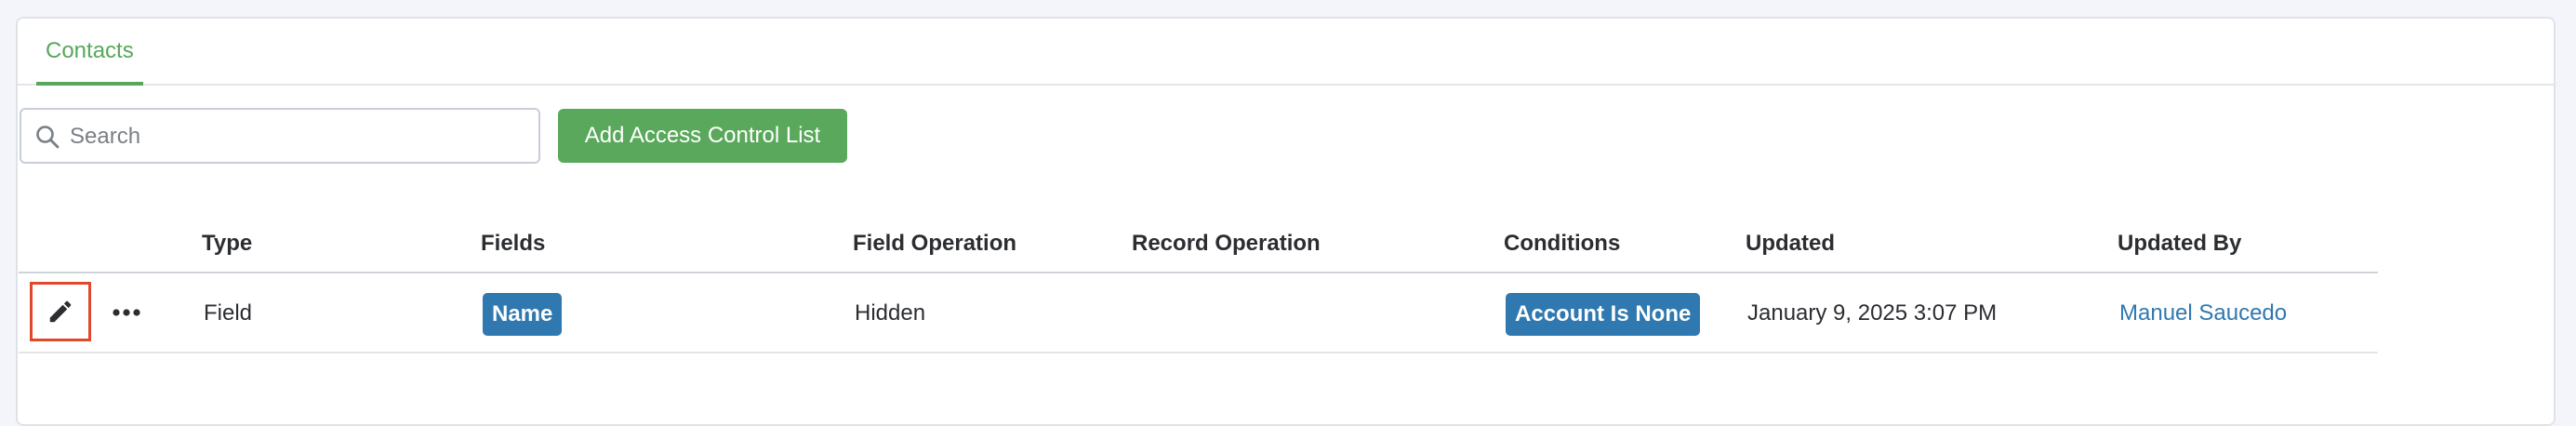 The height and width of the screenshot is (426, 2576). I want to click on search-input, so click(297, 137).